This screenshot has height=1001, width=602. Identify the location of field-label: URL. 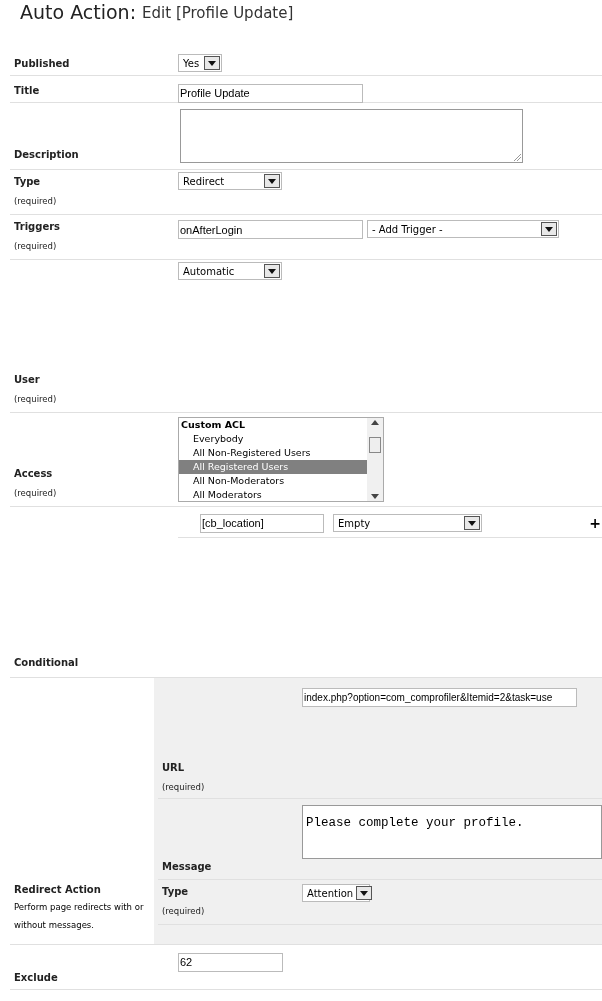
(174, 768).